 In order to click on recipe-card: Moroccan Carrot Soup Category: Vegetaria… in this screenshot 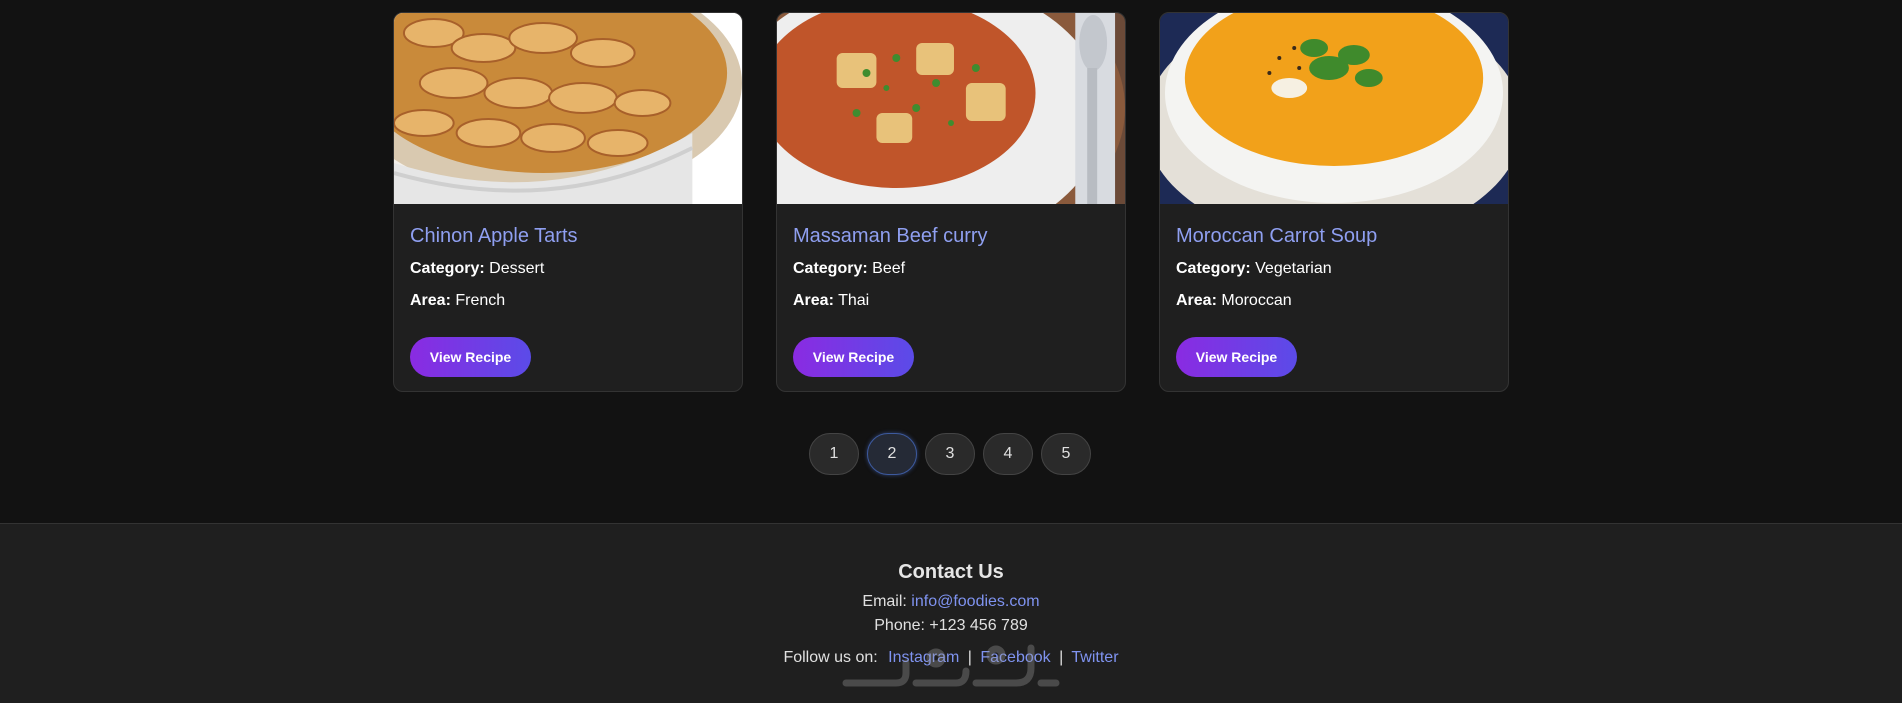, I will do `click(1334, 202)`.